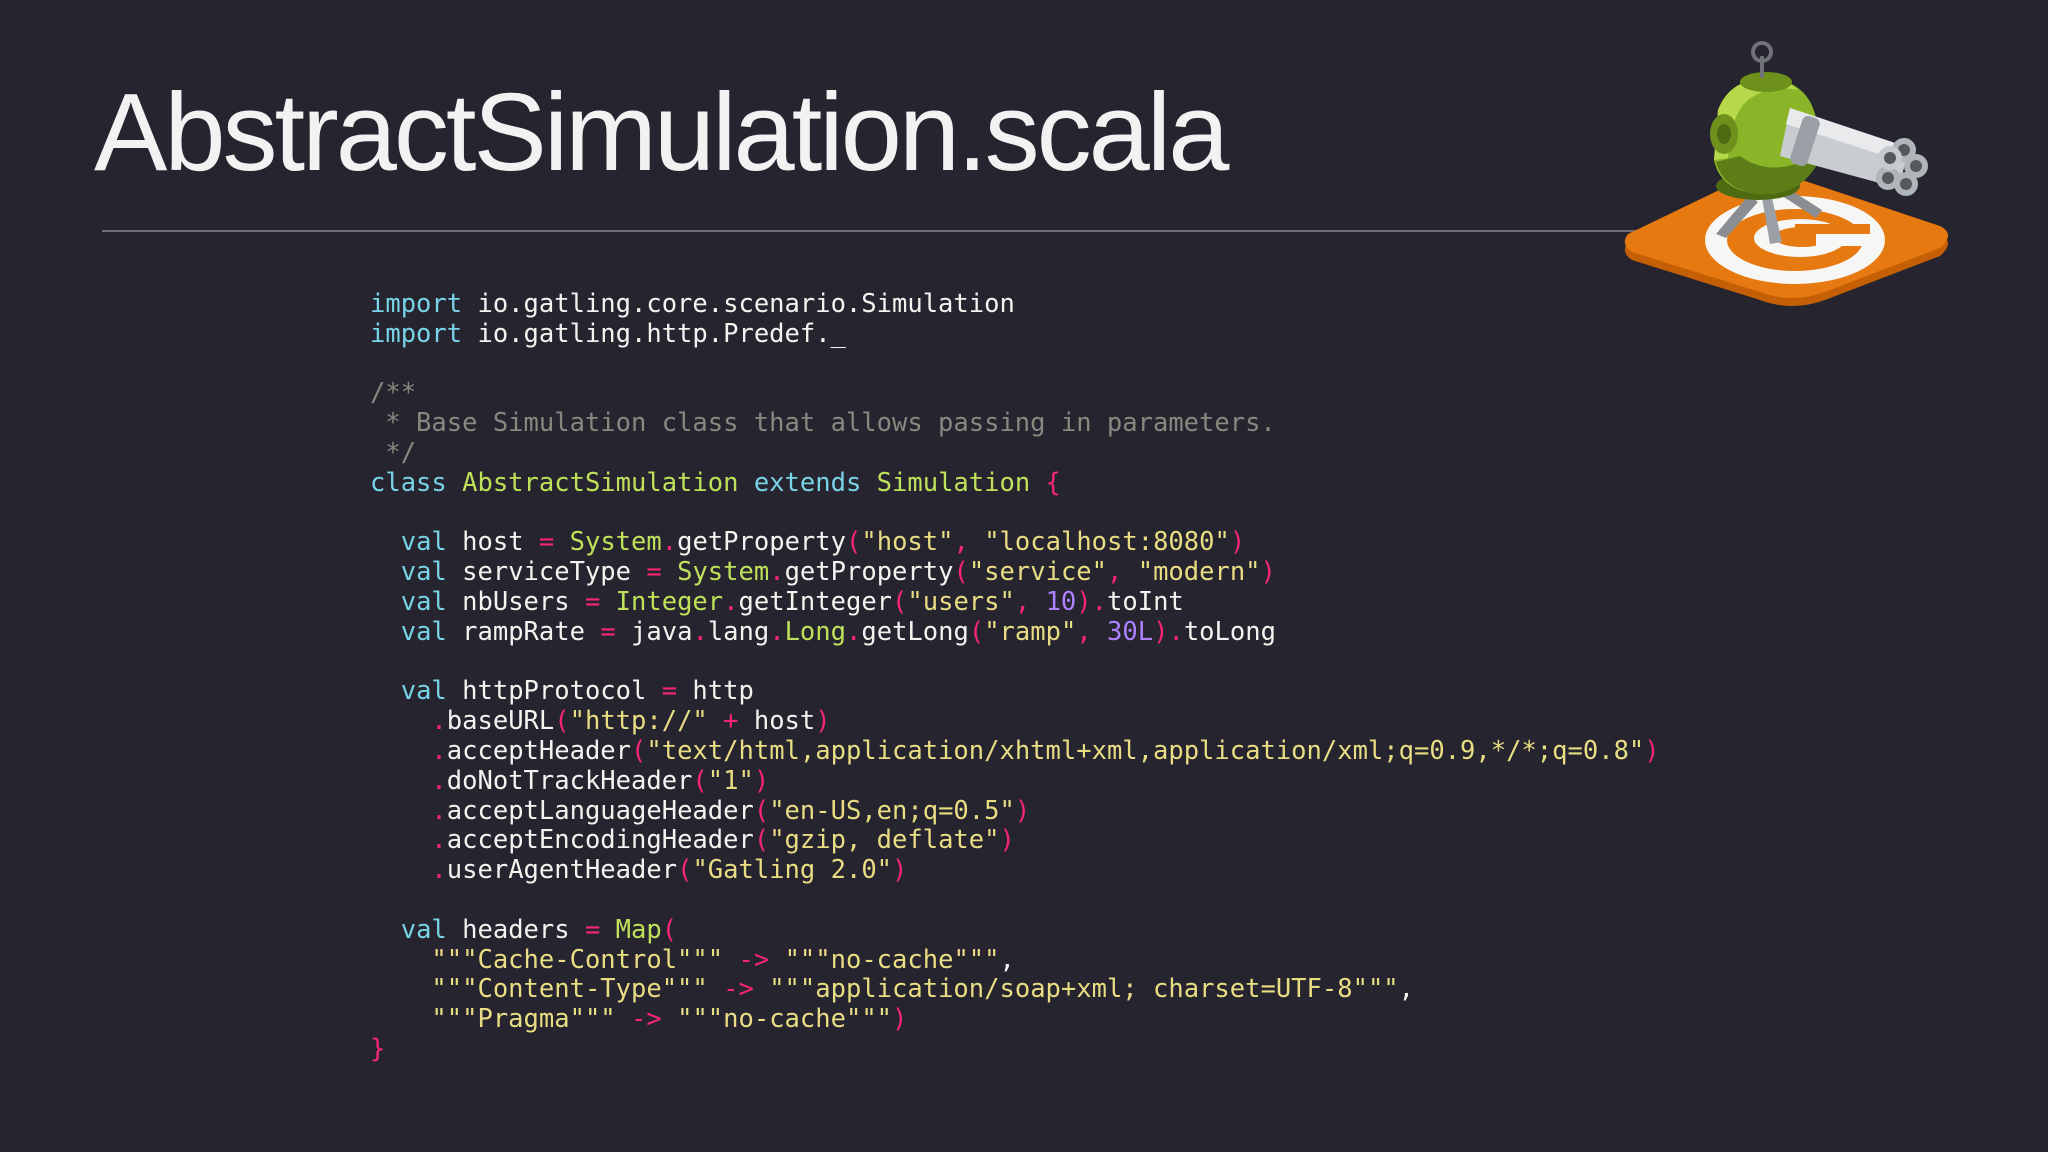  I want to click on code-token: "gzip, deflate", so click(884, 840).